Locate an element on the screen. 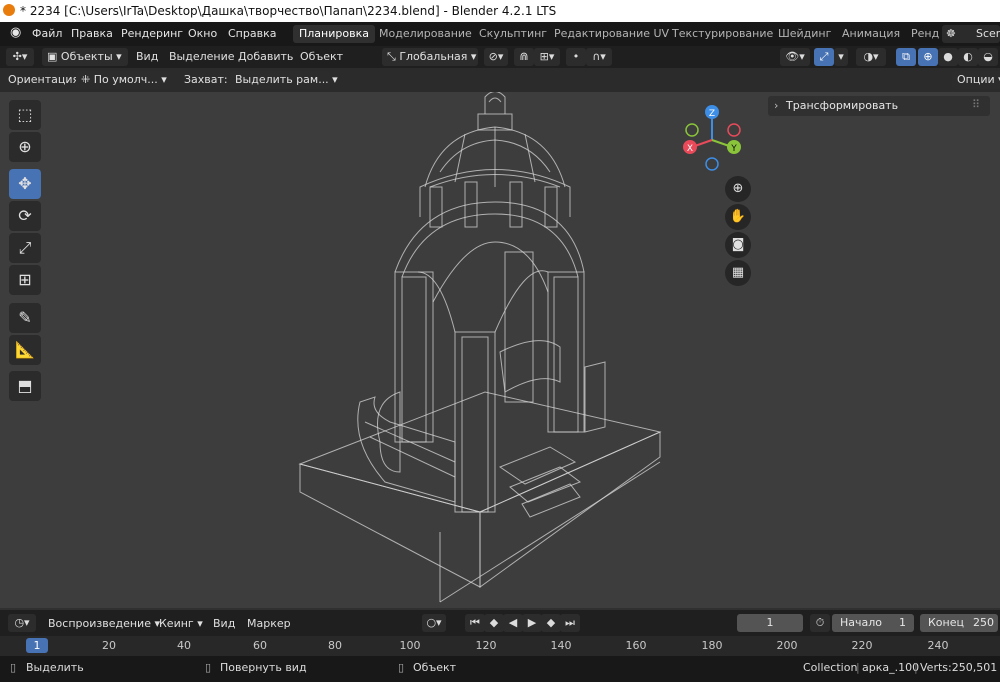  scale-tool-icon: ⤢ is located at coordinates (25, 248).